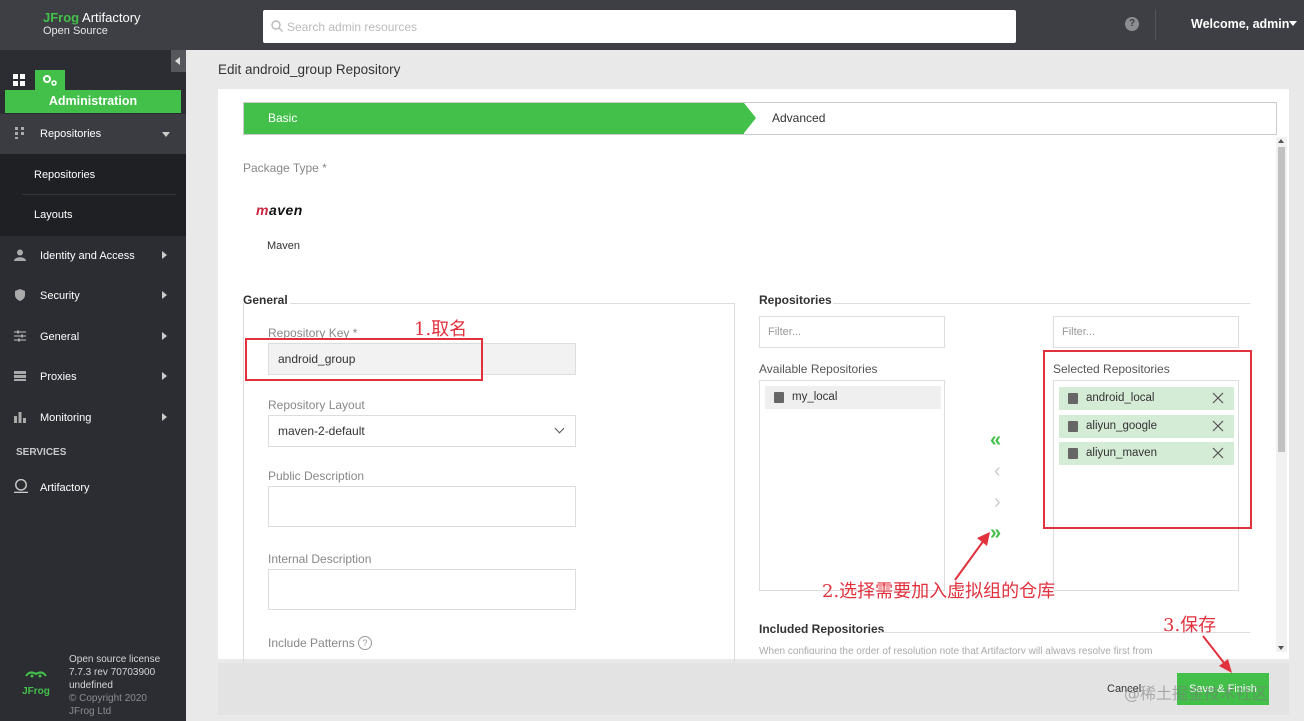 The image size is (1304, 721). Describe the element at coordinates (1240, 24) in the screenshot. I see `welcome-user-menu: Welcome, admin` at that location.